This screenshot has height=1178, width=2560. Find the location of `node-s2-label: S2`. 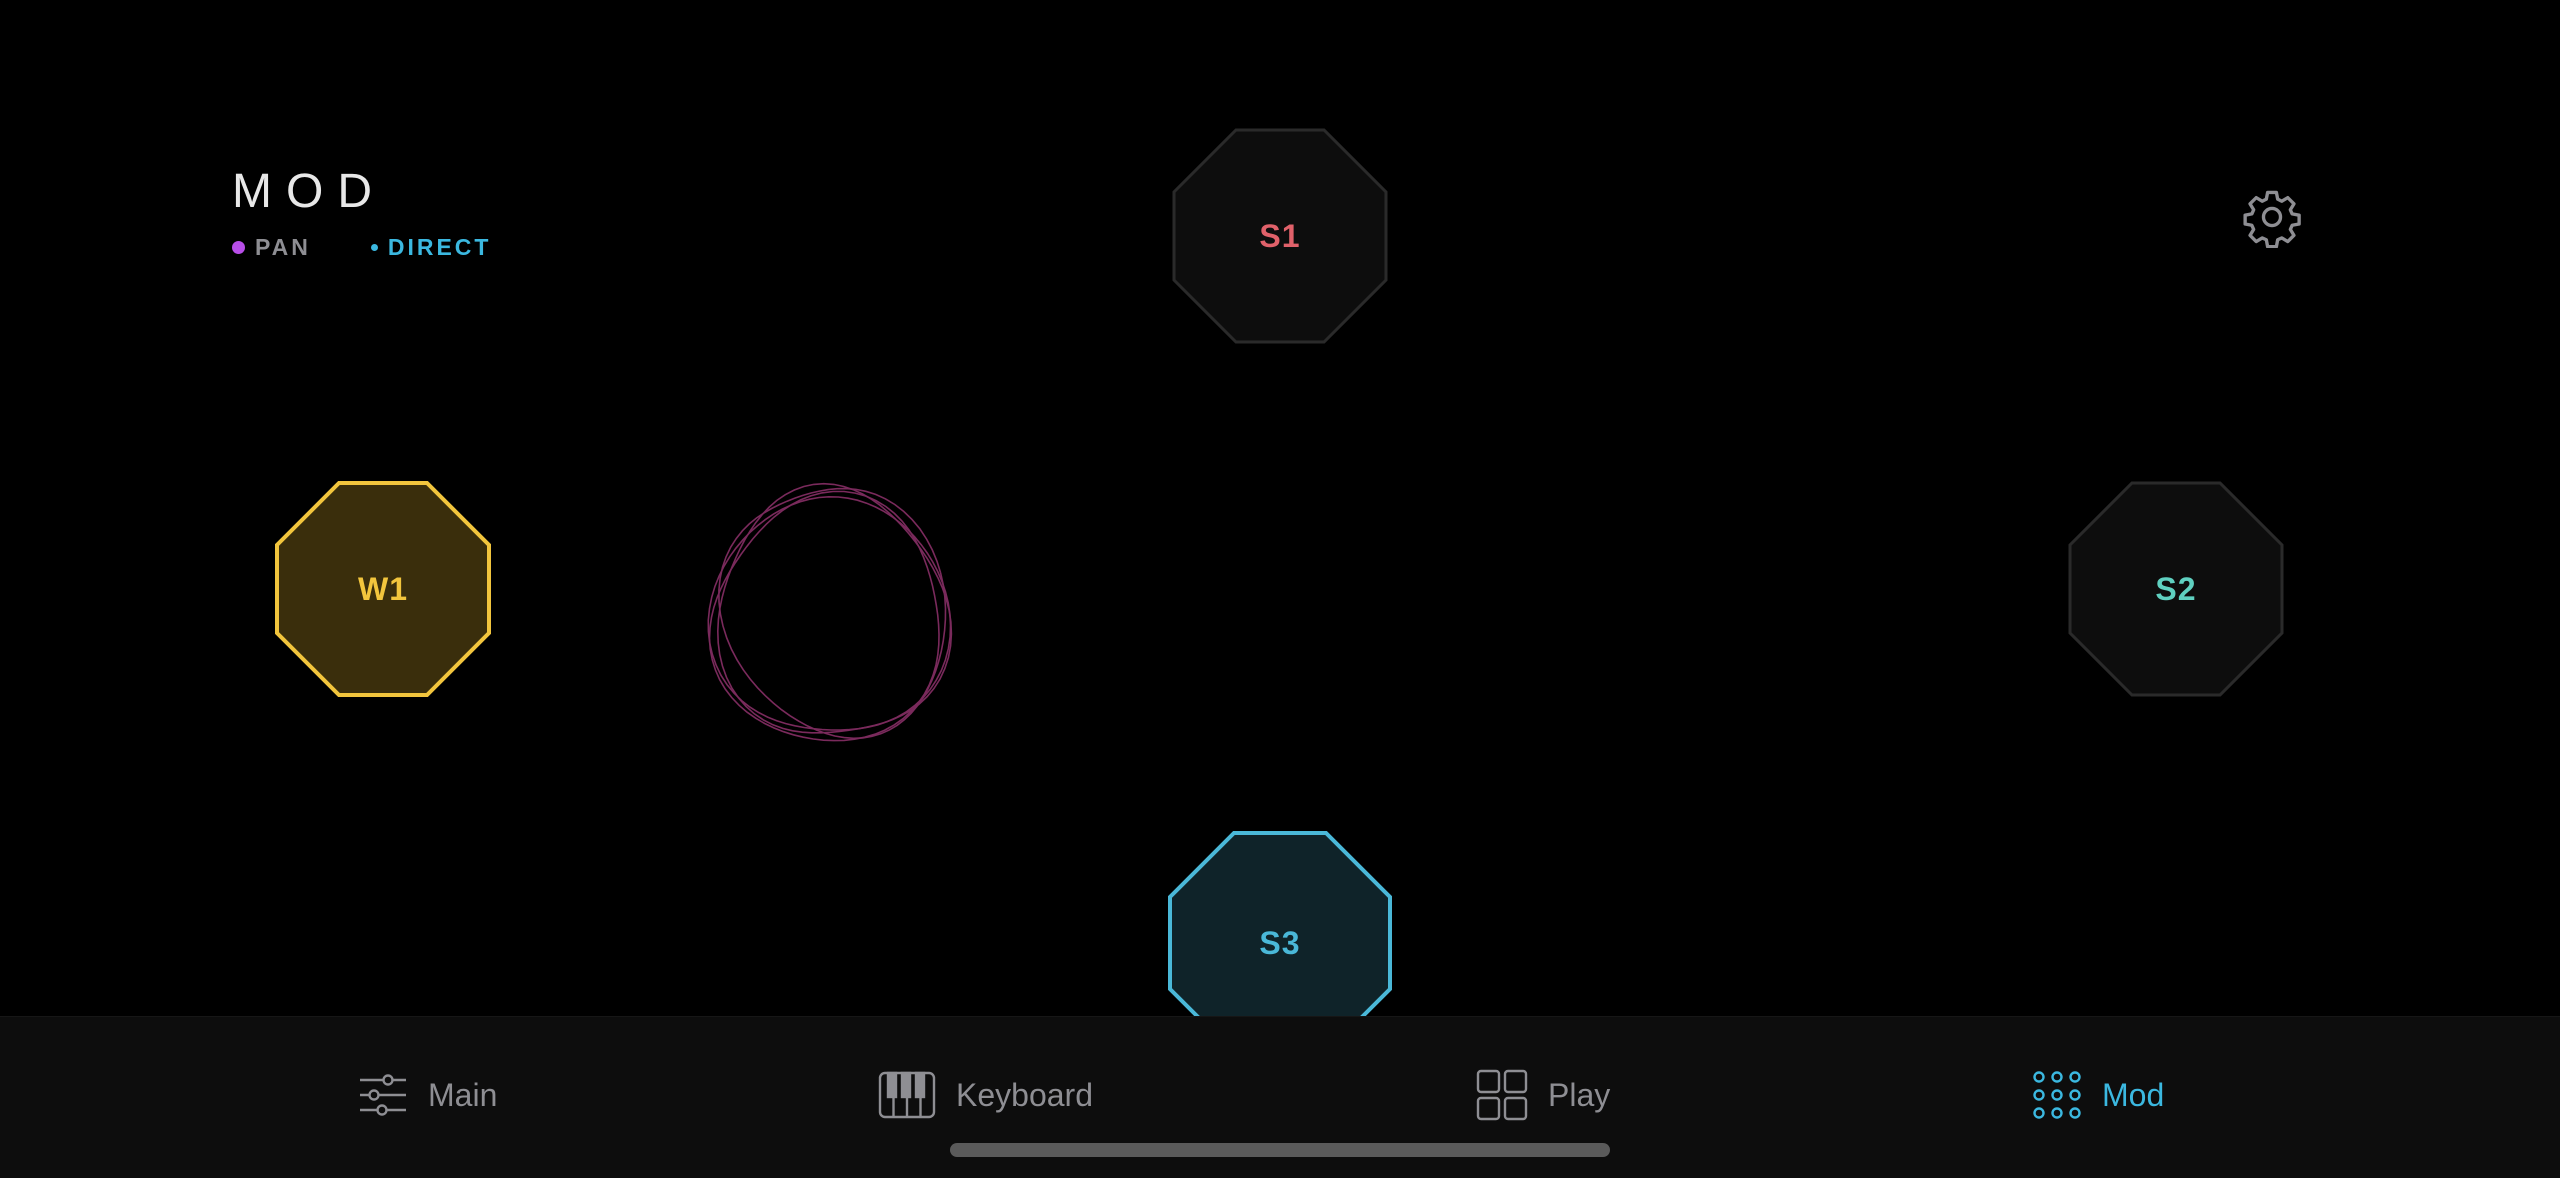

node-s2-label: S2 is located at coordinates (2176, 588).